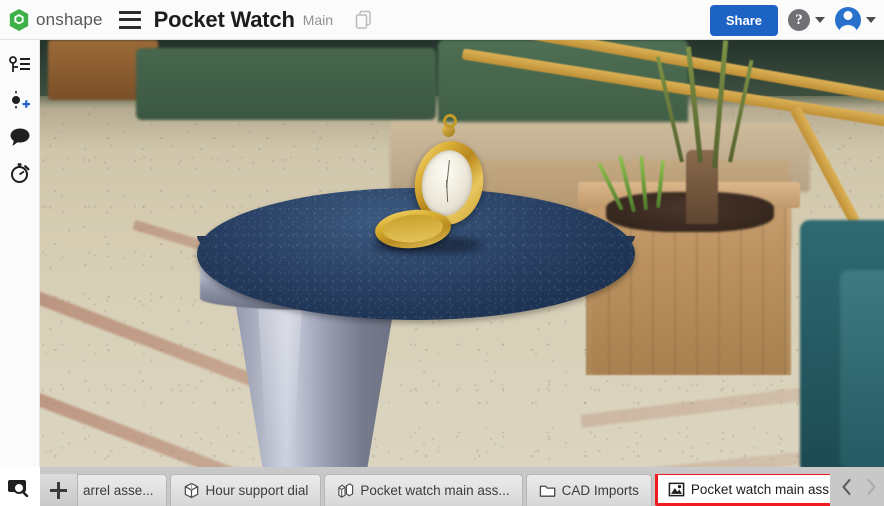 The height and width of the screenshot is (506, 884). Describe the element at coordinates (20, 253) in the screenshot. I see `left-sidebar` at that location.